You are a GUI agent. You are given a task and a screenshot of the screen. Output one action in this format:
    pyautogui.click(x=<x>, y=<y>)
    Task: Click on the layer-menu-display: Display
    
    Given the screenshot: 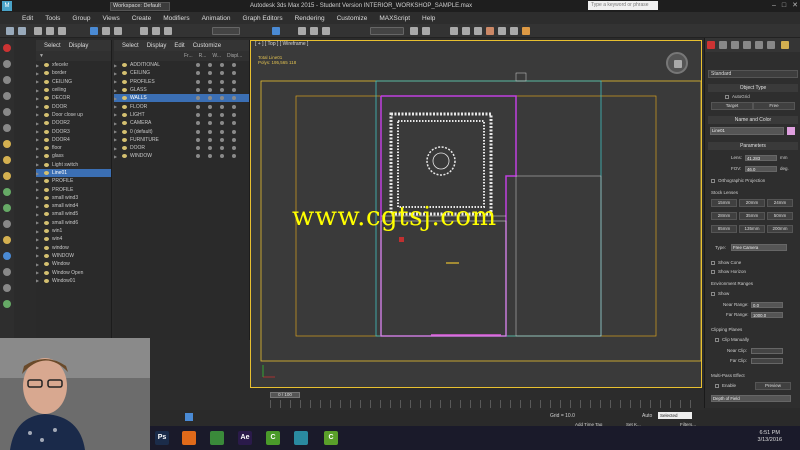 What is the action you would take?
    pyautogui.click(x=157, y=46)
    